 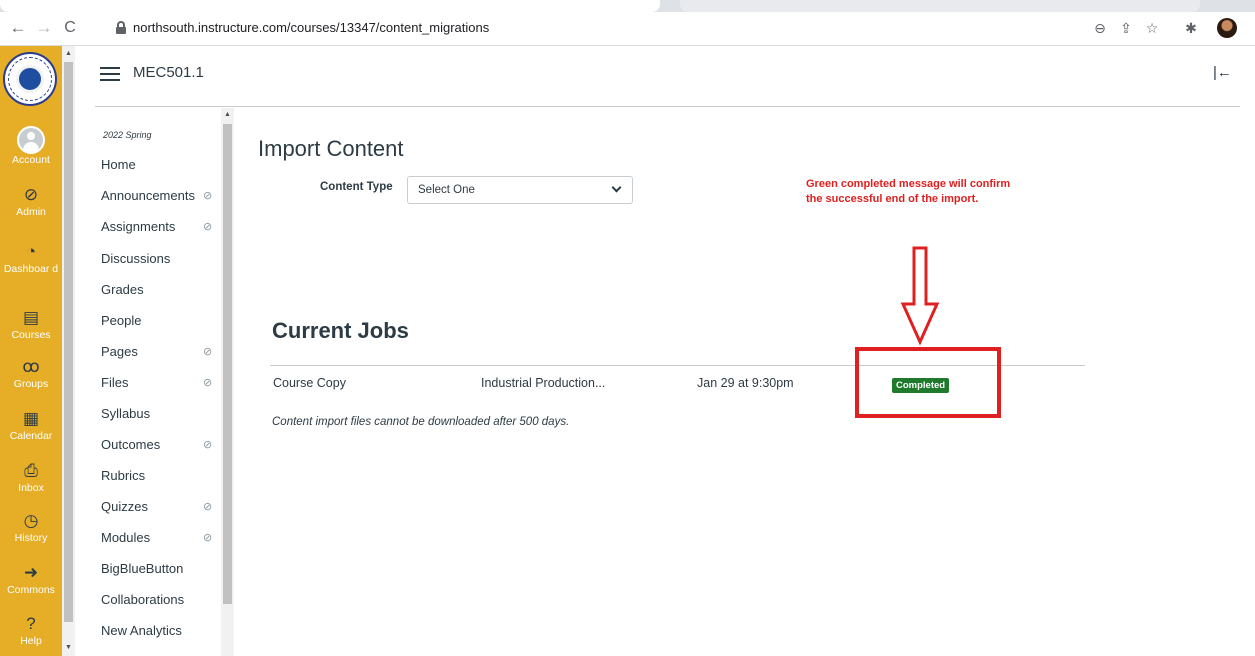 I want to click on groups-icon: ꝏ, so click(x=31, y=366).